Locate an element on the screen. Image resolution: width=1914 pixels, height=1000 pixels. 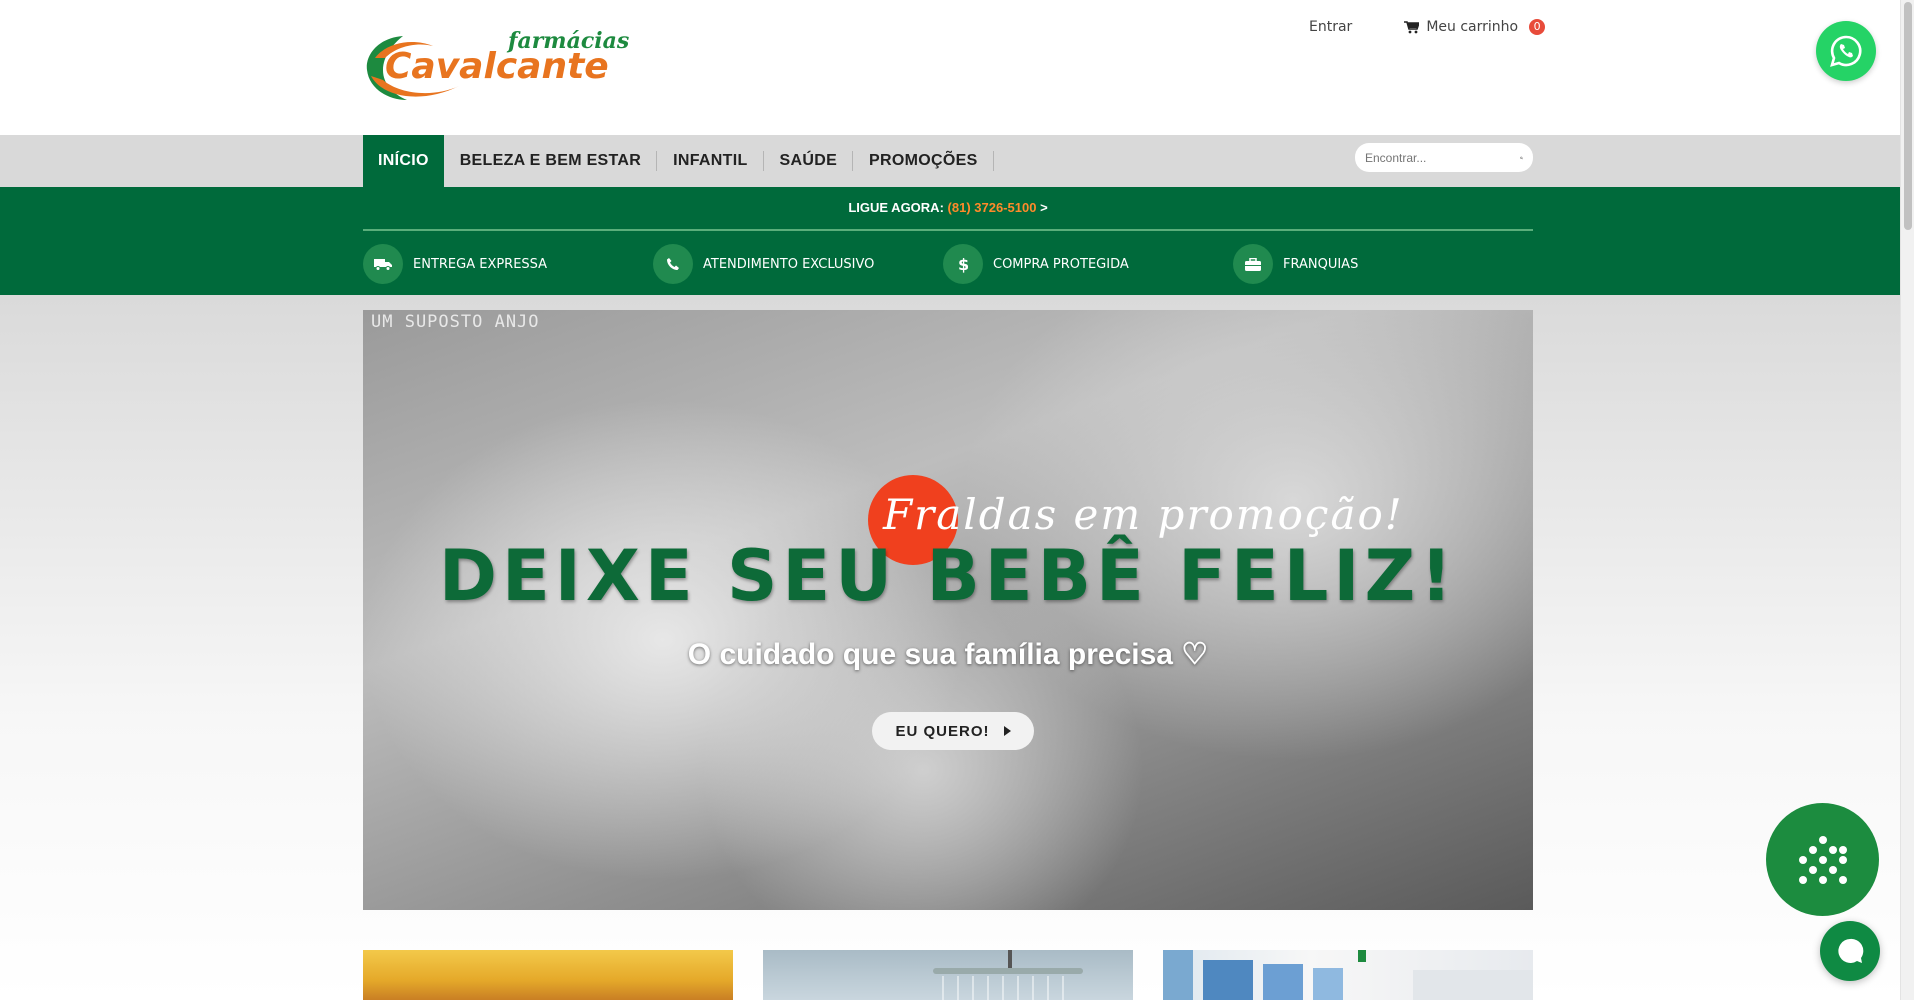
cart-link: Meu carrinho 0 is located at coordinates (1475, 27).